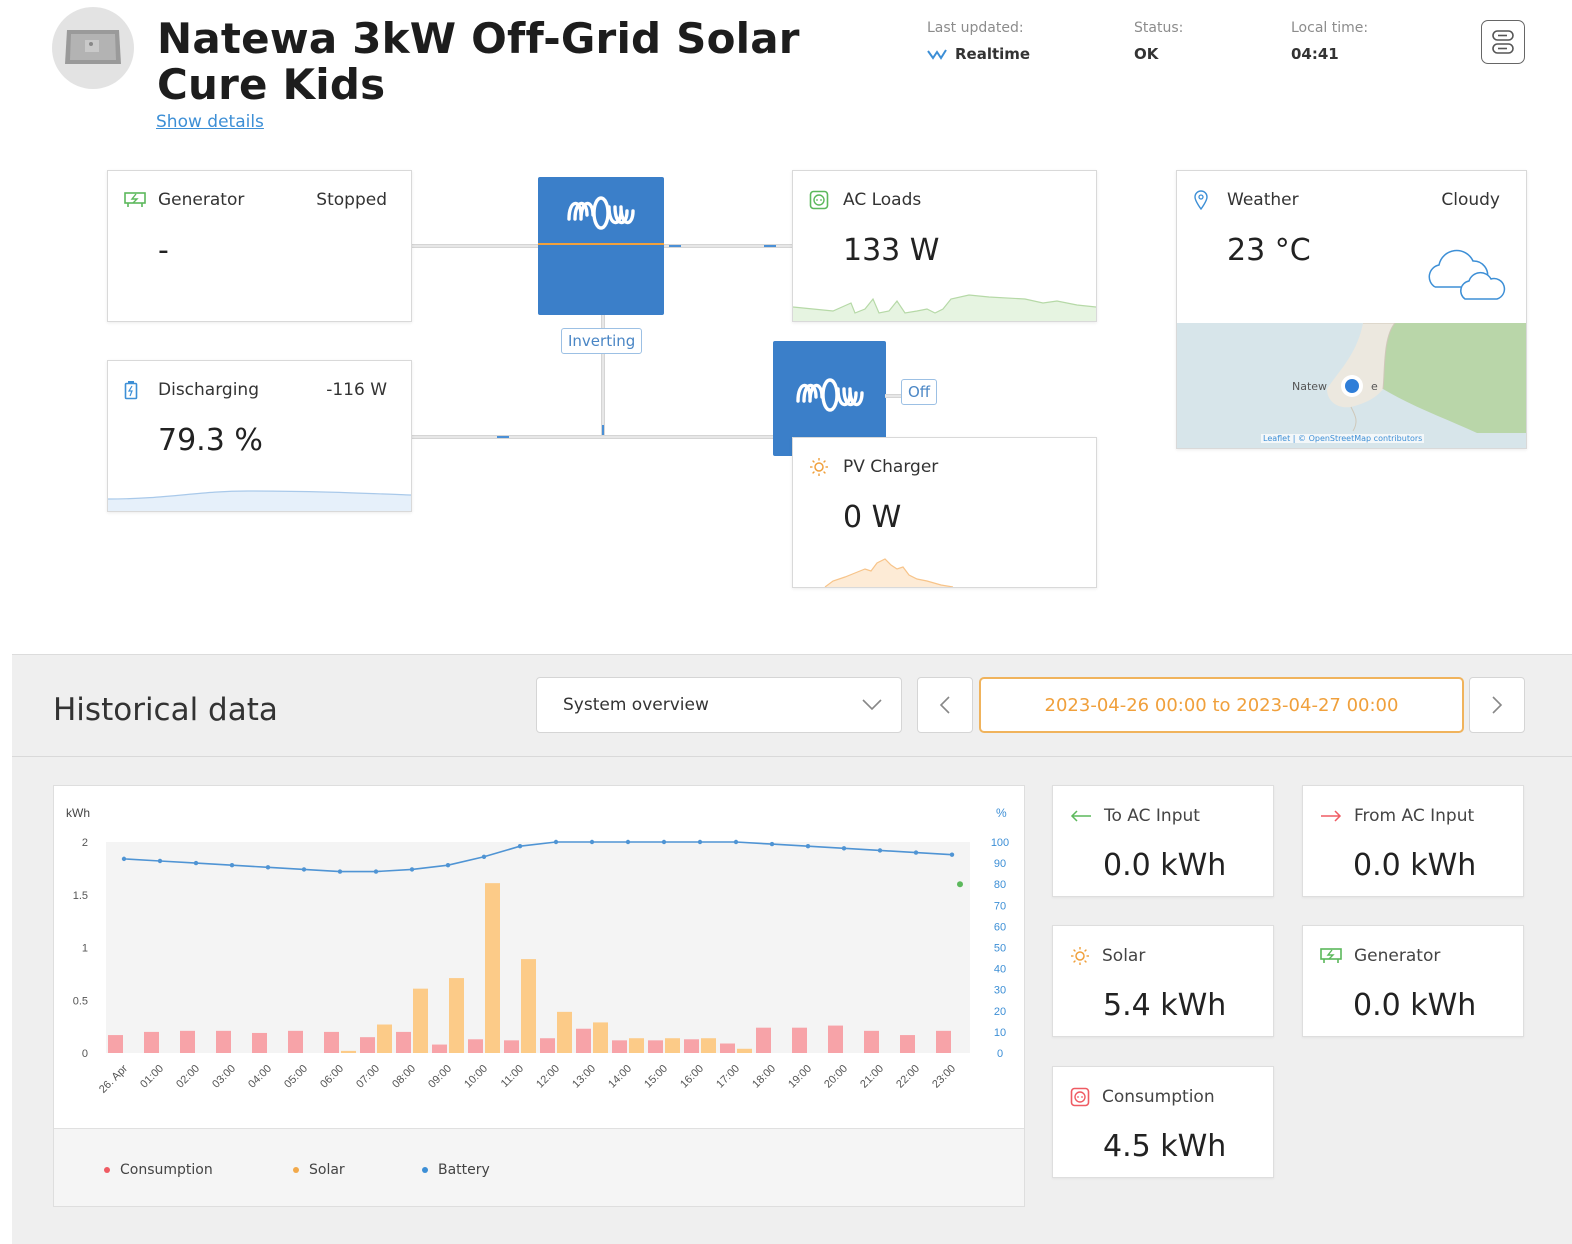  I want to click on flow-indicator, so click(675, 246).